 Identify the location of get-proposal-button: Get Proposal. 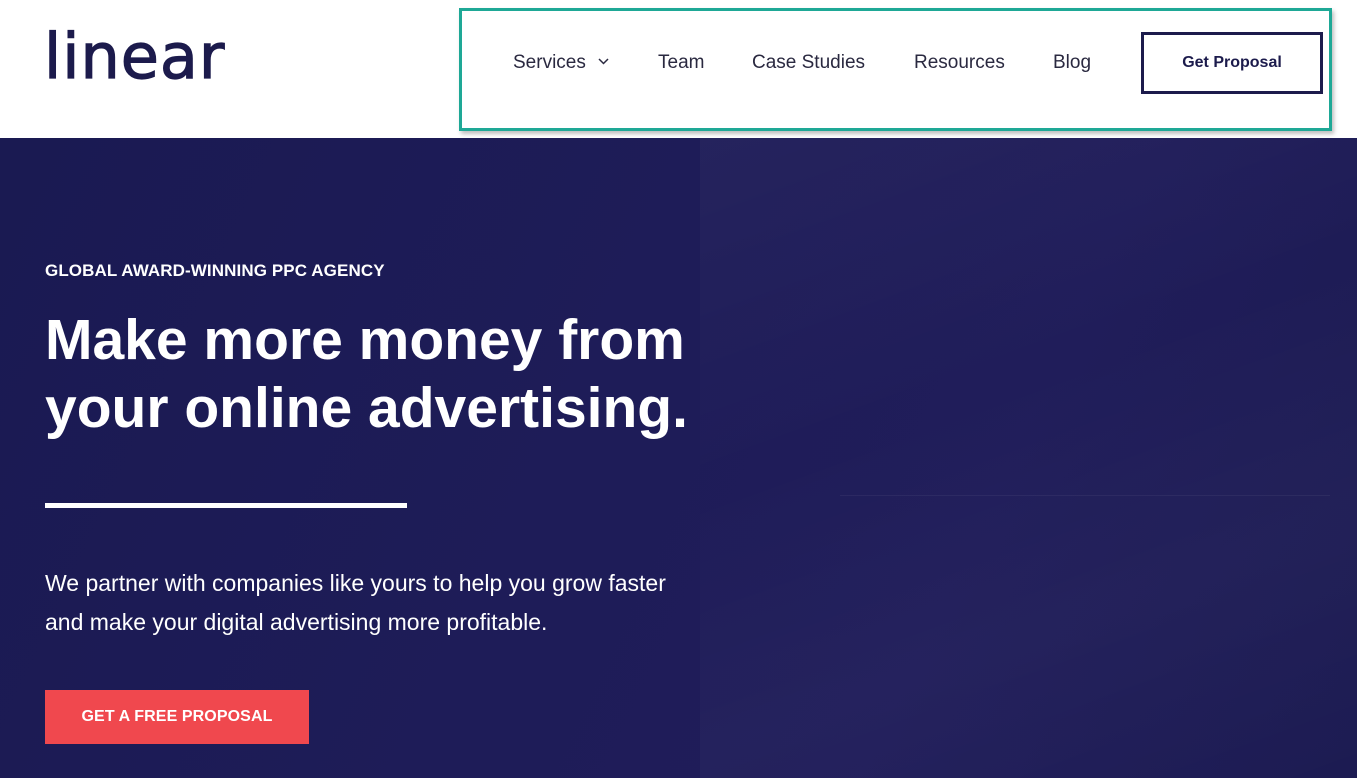
(1232, 63).